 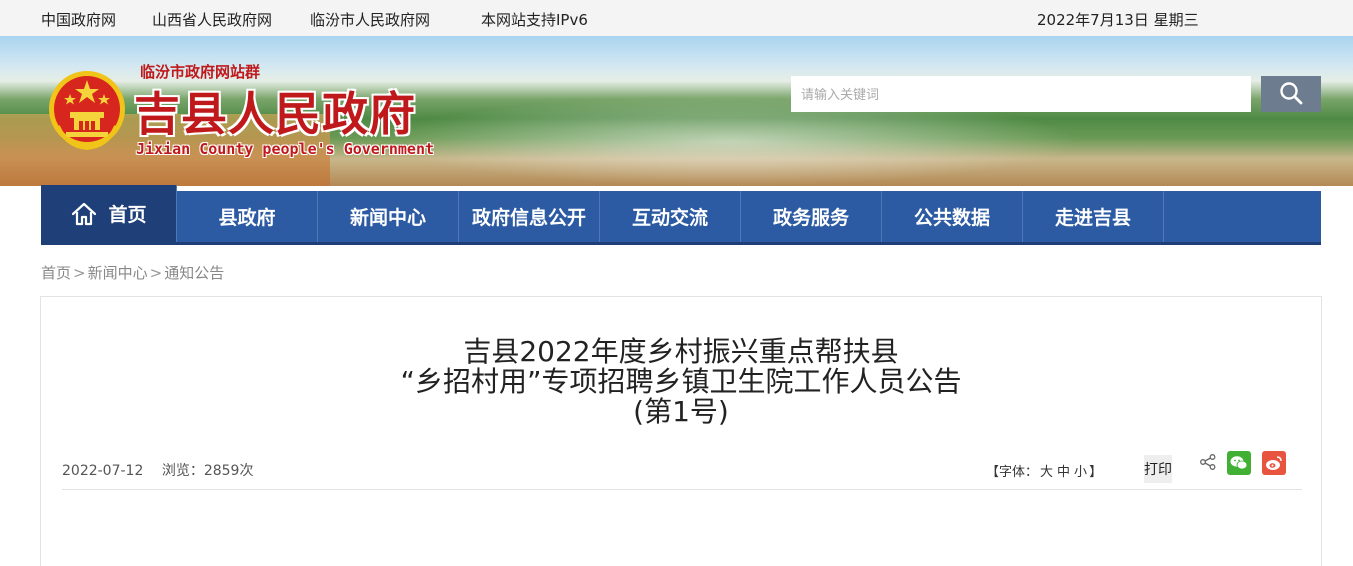 I want to click on nav-item-news-center: 新闻中心, so click(x=388, y=216).